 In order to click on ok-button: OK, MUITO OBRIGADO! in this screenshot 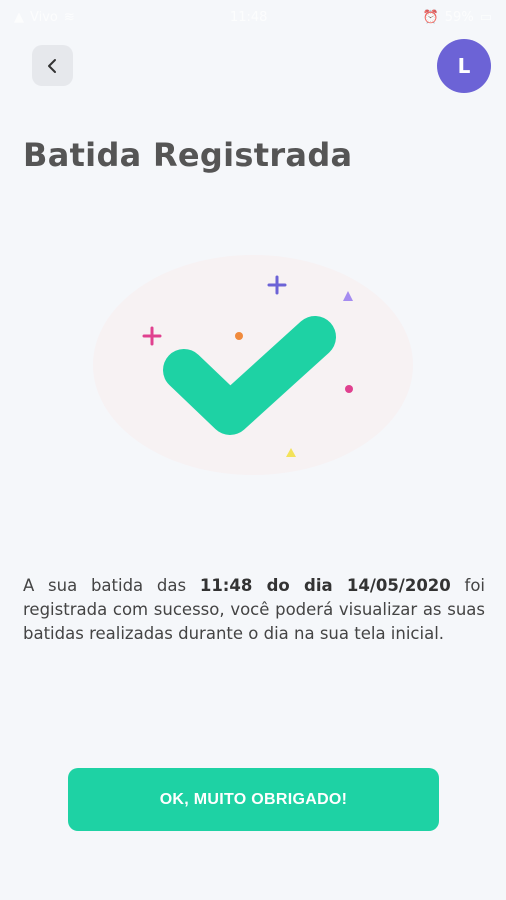, I will do `click(253, 799)`.